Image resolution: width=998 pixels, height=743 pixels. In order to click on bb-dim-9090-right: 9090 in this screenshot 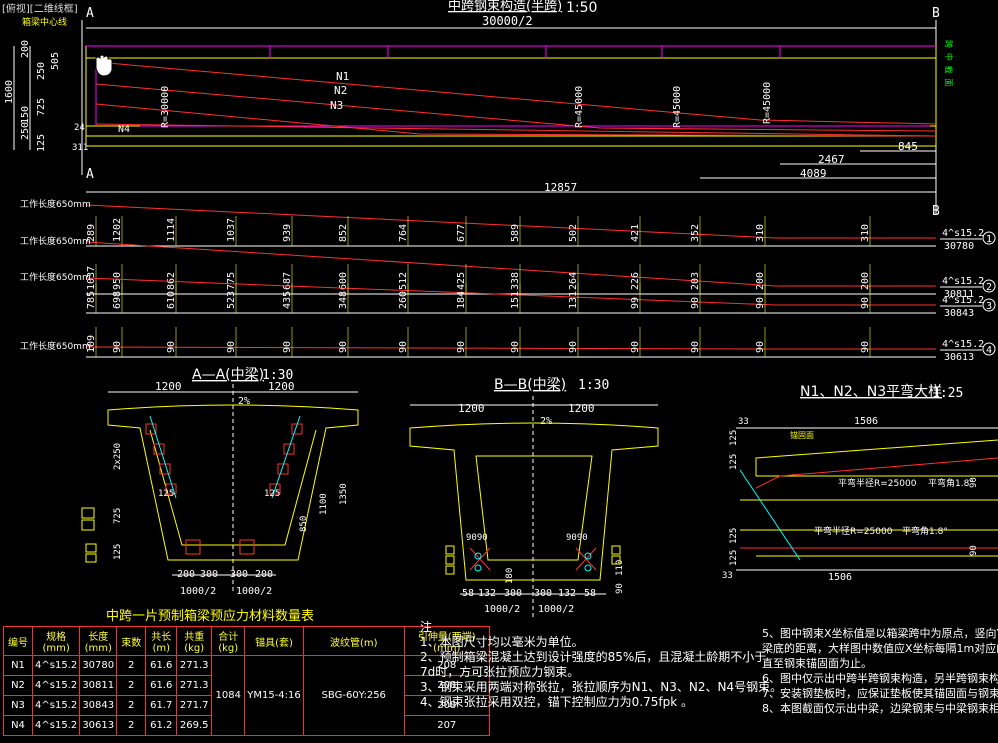, I will do `click(577, 538)`.